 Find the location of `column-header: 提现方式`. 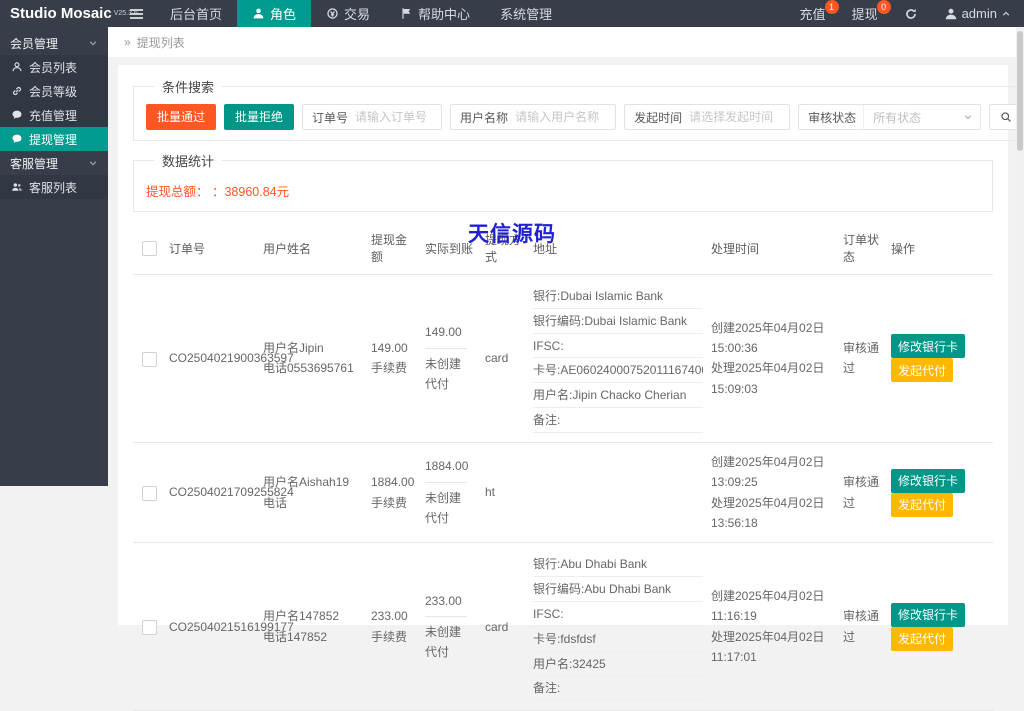

column-header: 提现方式 is located at coordinates (505, 248).